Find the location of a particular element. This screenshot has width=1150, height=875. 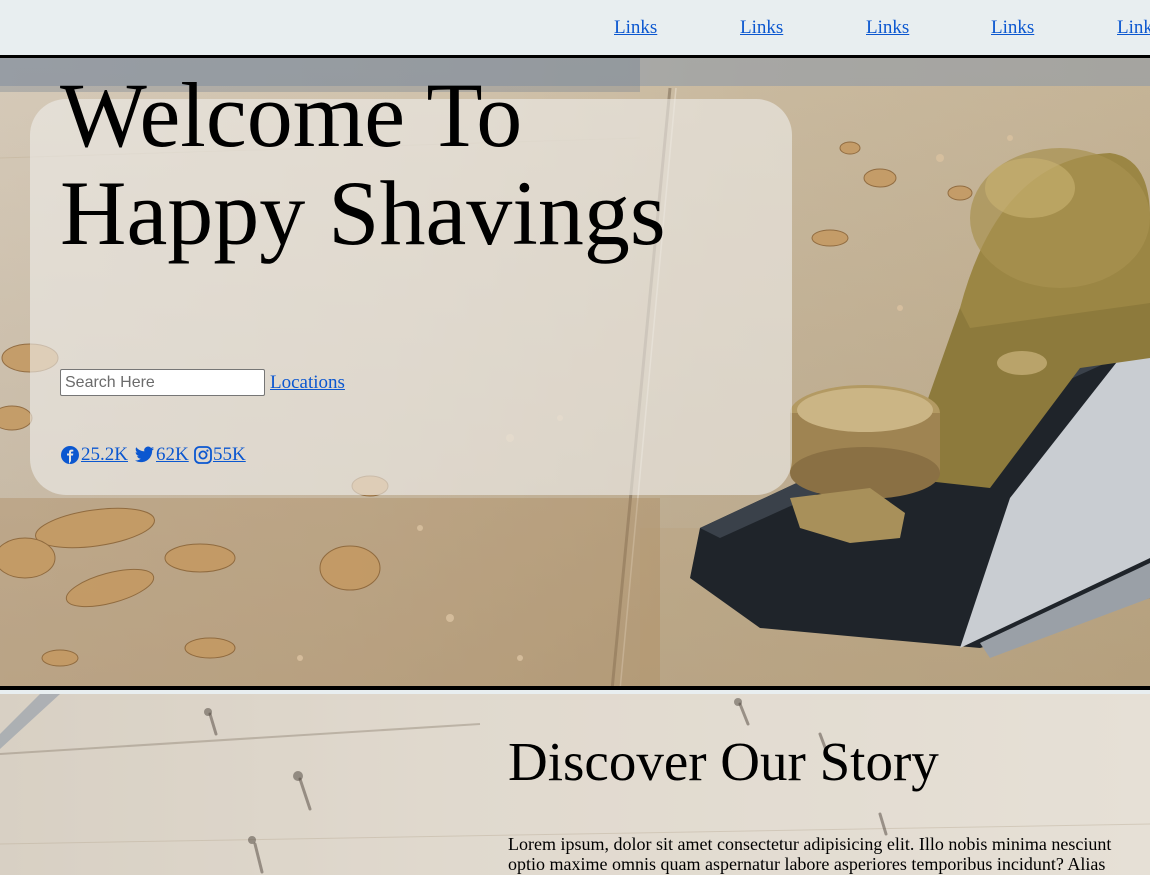

nav-link-1: Links is located at coordinates (635, 28).